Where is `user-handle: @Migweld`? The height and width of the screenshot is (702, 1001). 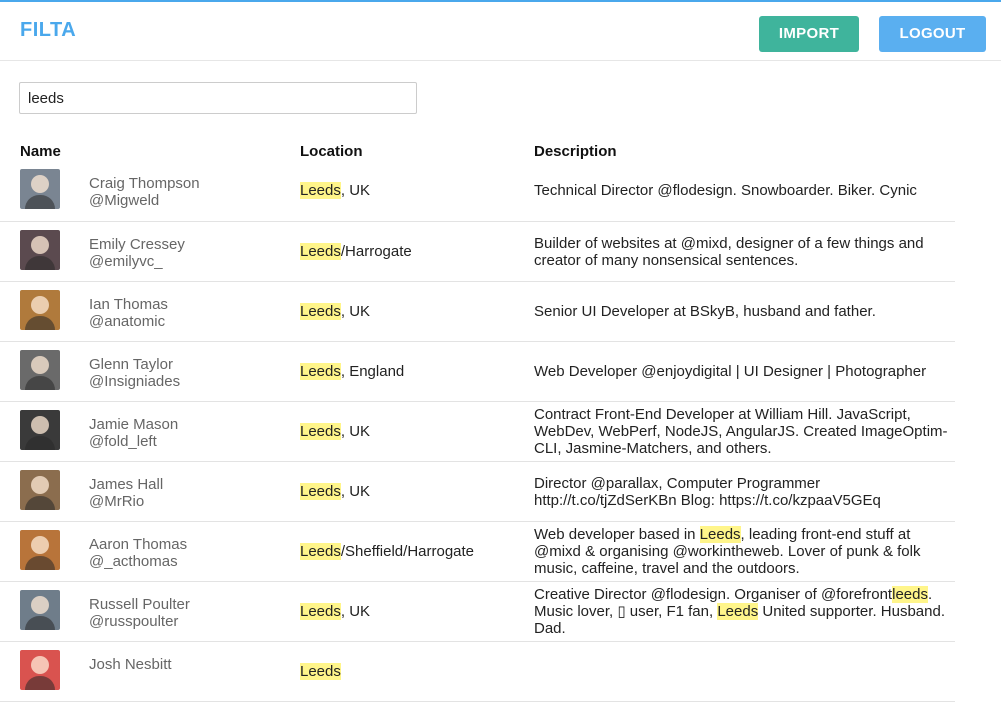 user-handle: @Migweld is located at coordinates (144, 200).